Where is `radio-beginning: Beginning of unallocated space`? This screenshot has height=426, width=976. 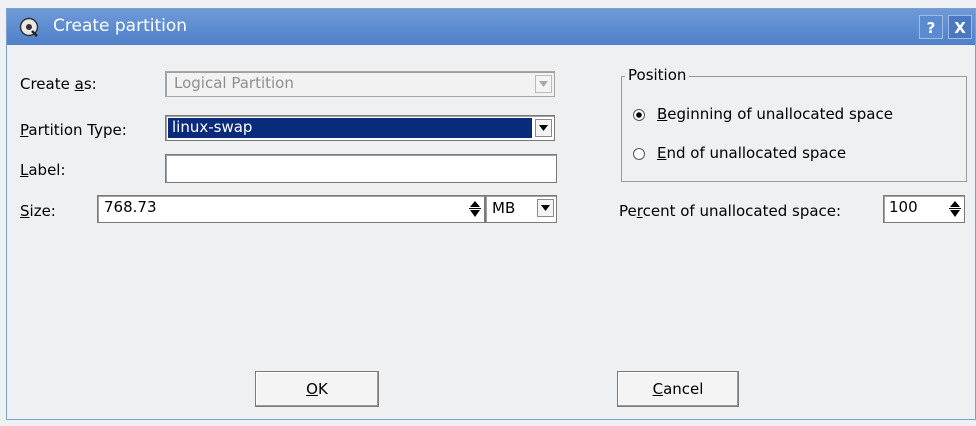
radio-beginning: Beginning of unallocated space is located at coordinates (793, 116).